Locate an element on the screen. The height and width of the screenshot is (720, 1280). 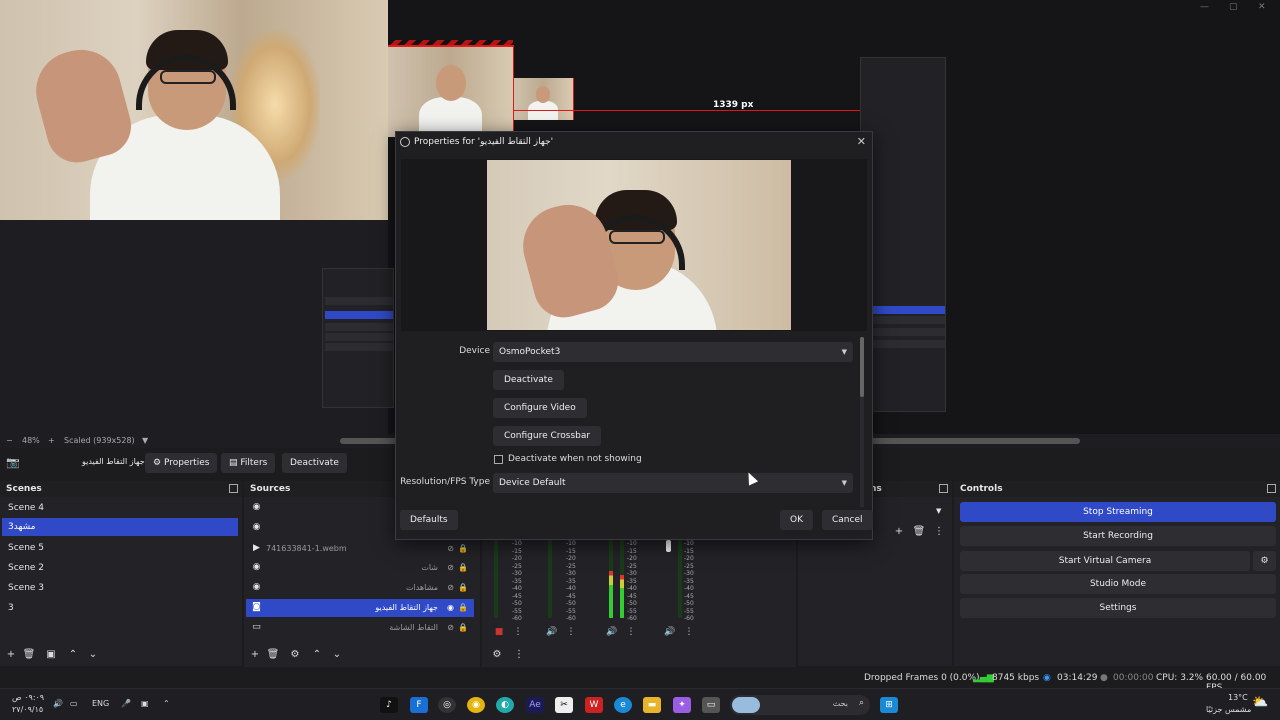
volume-icon: 🔊 is located at coordinates (58, 703).